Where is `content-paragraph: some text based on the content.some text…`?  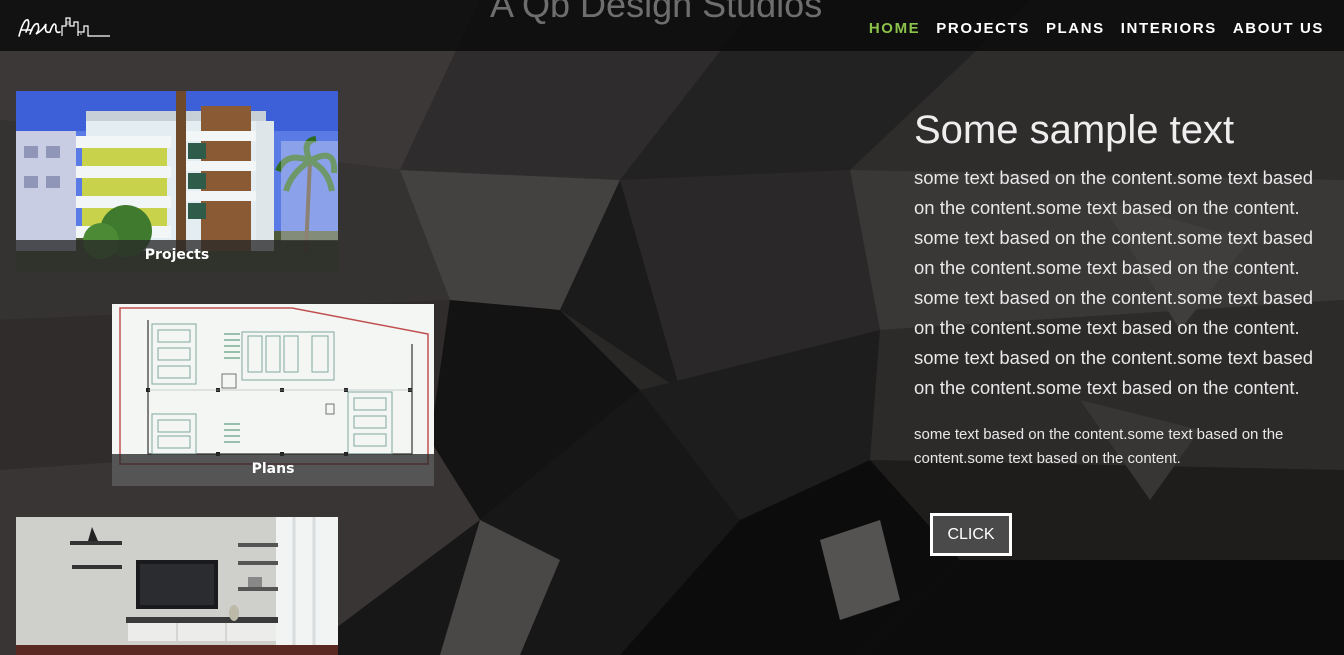 content-paragraph: some text based on the content.some text… is located at coordinates (1114, 282).